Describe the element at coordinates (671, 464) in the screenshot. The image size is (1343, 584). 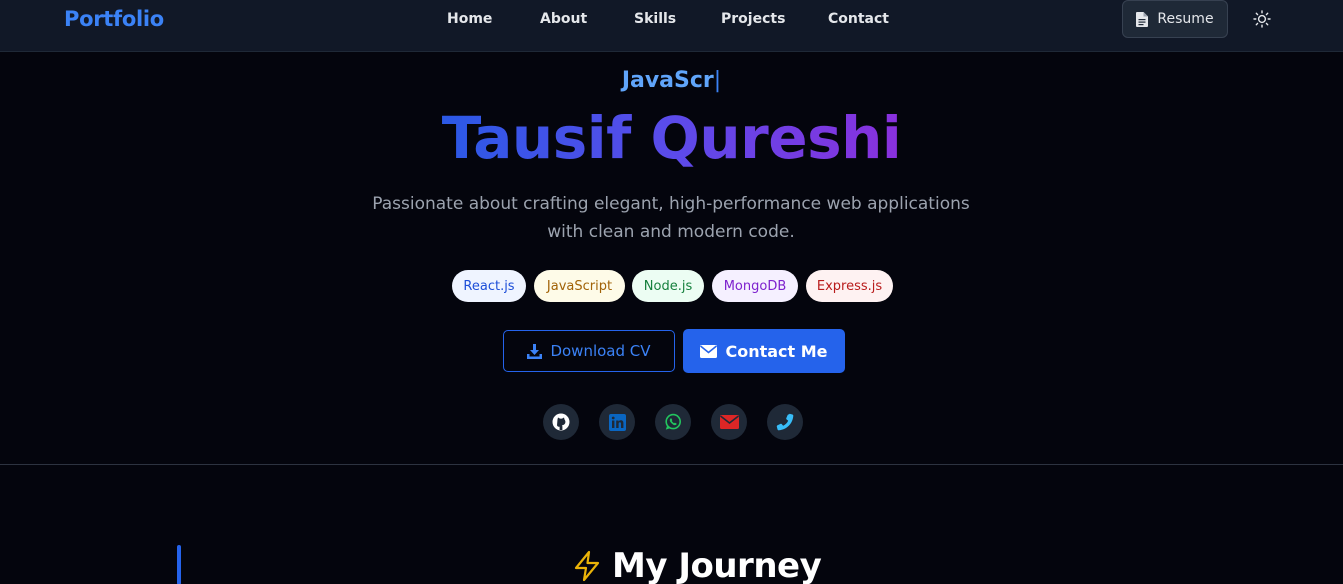
I see `section-divider` at that location.